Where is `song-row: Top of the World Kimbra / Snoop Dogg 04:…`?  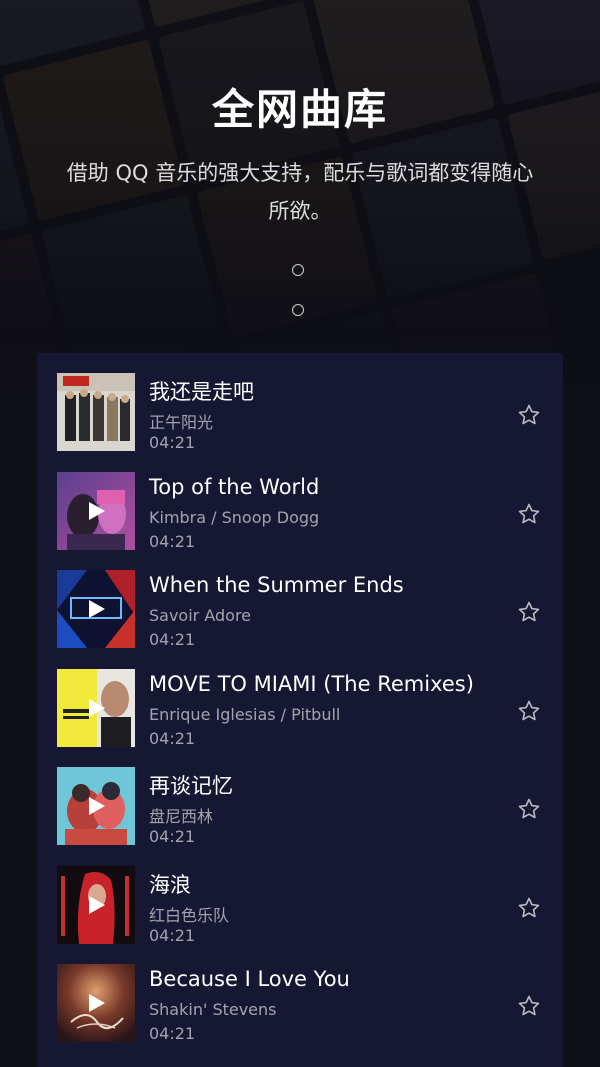
song-row: Top of the World Kimbra / Snoop Dogg 04:… is located at coordinates (300, 501).